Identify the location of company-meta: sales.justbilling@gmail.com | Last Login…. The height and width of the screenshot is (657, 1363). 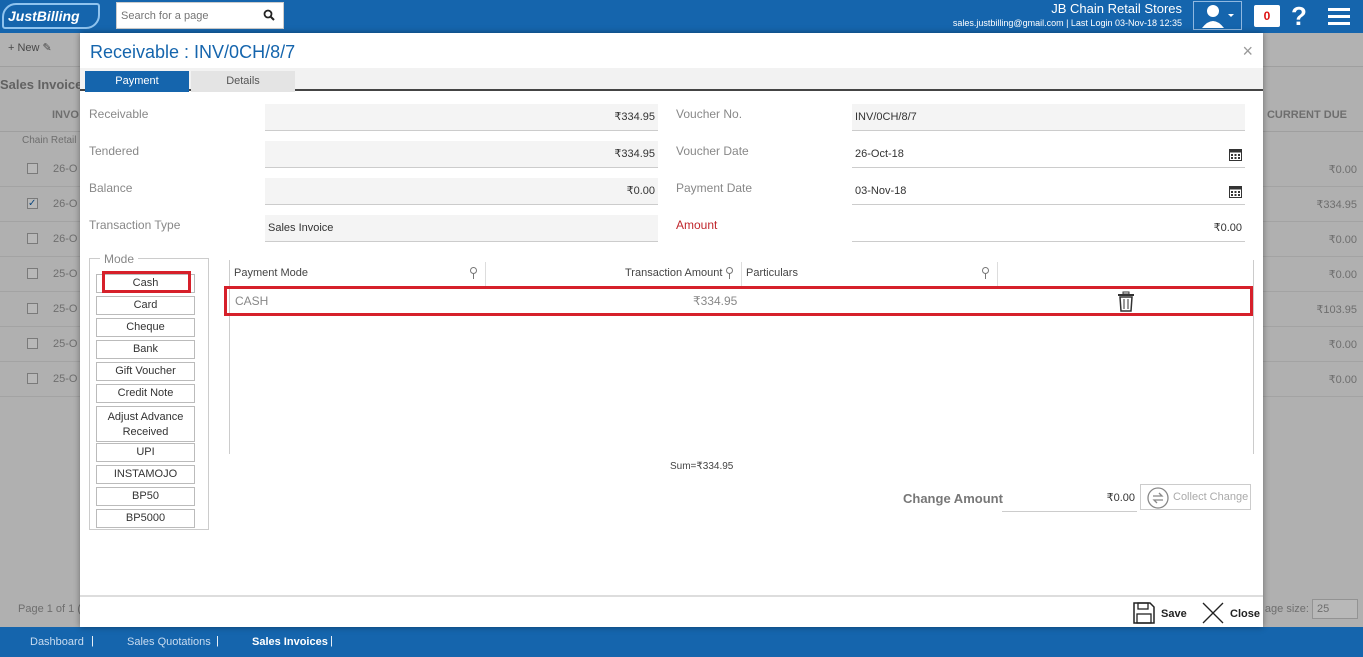
(1067, 23).